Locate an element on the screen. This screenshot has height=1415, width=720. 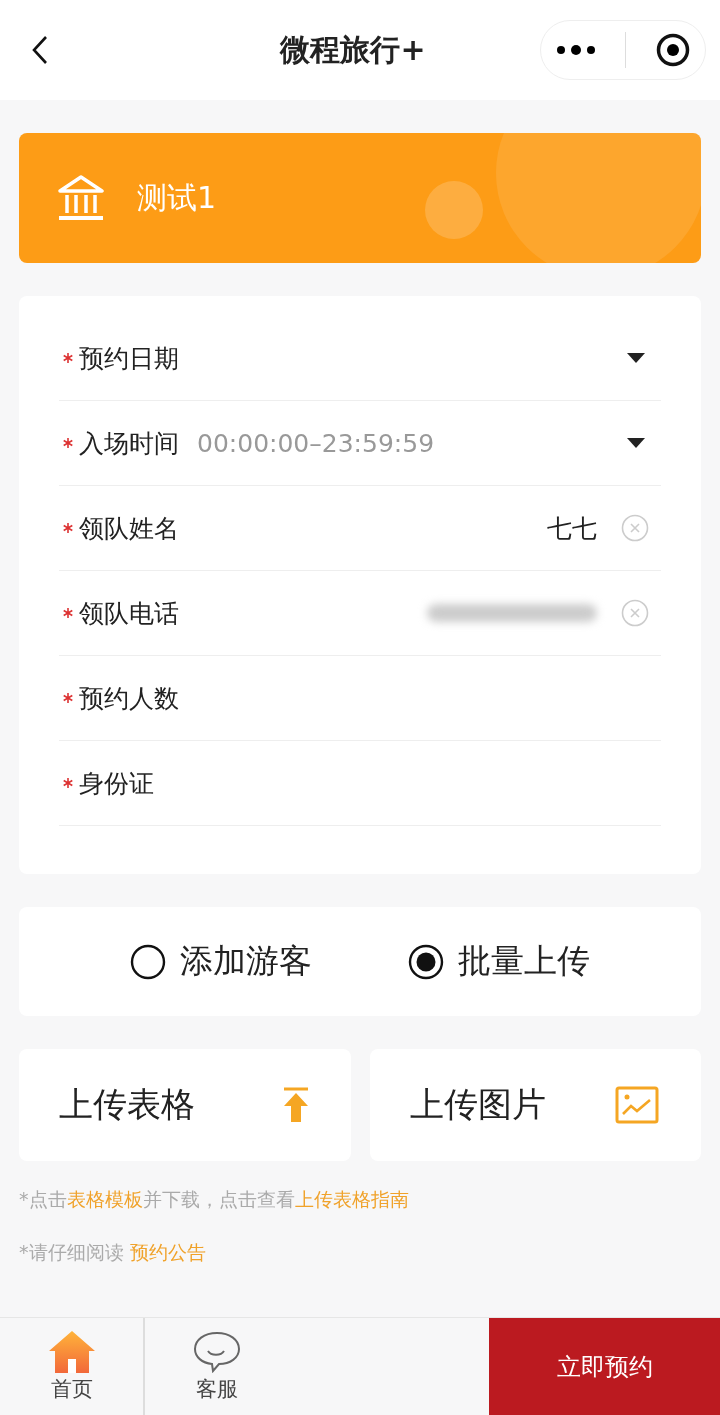
page-title: 微程旅行+ is located at coordinates (352, 49).